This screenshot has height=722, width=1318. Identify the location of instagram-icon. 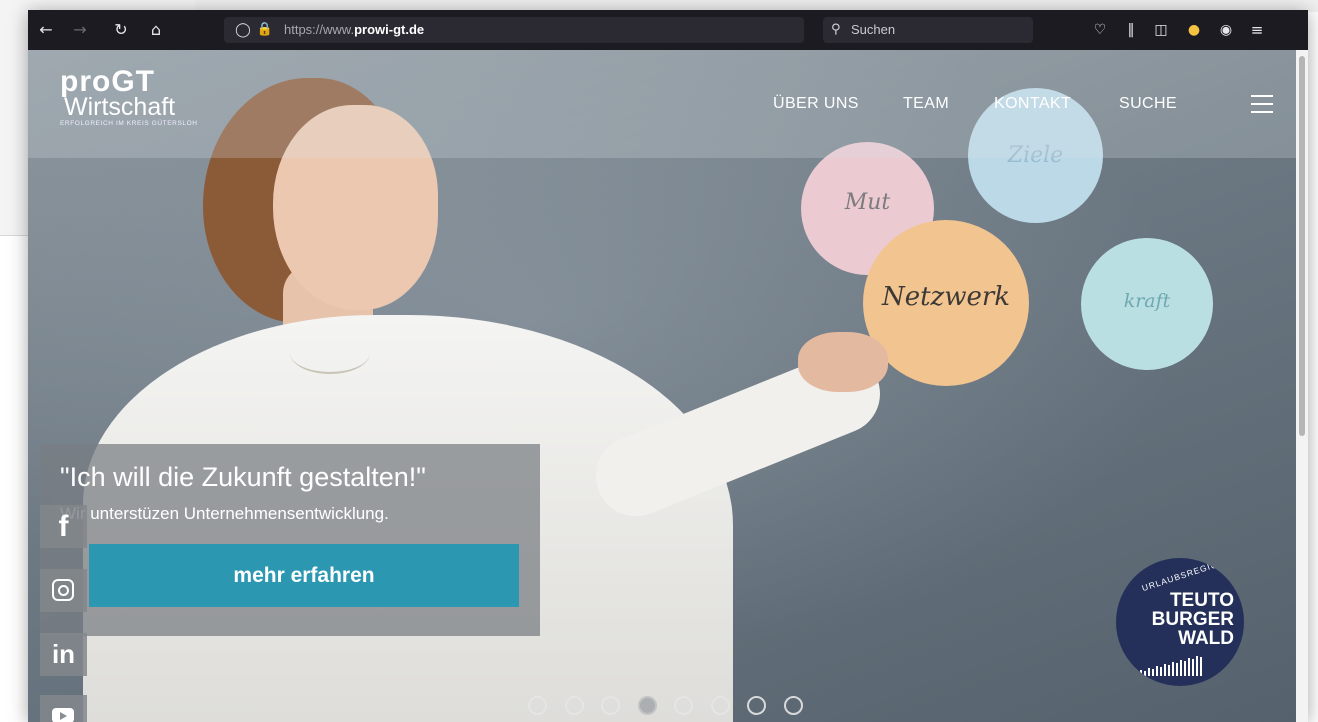
(63, 590).